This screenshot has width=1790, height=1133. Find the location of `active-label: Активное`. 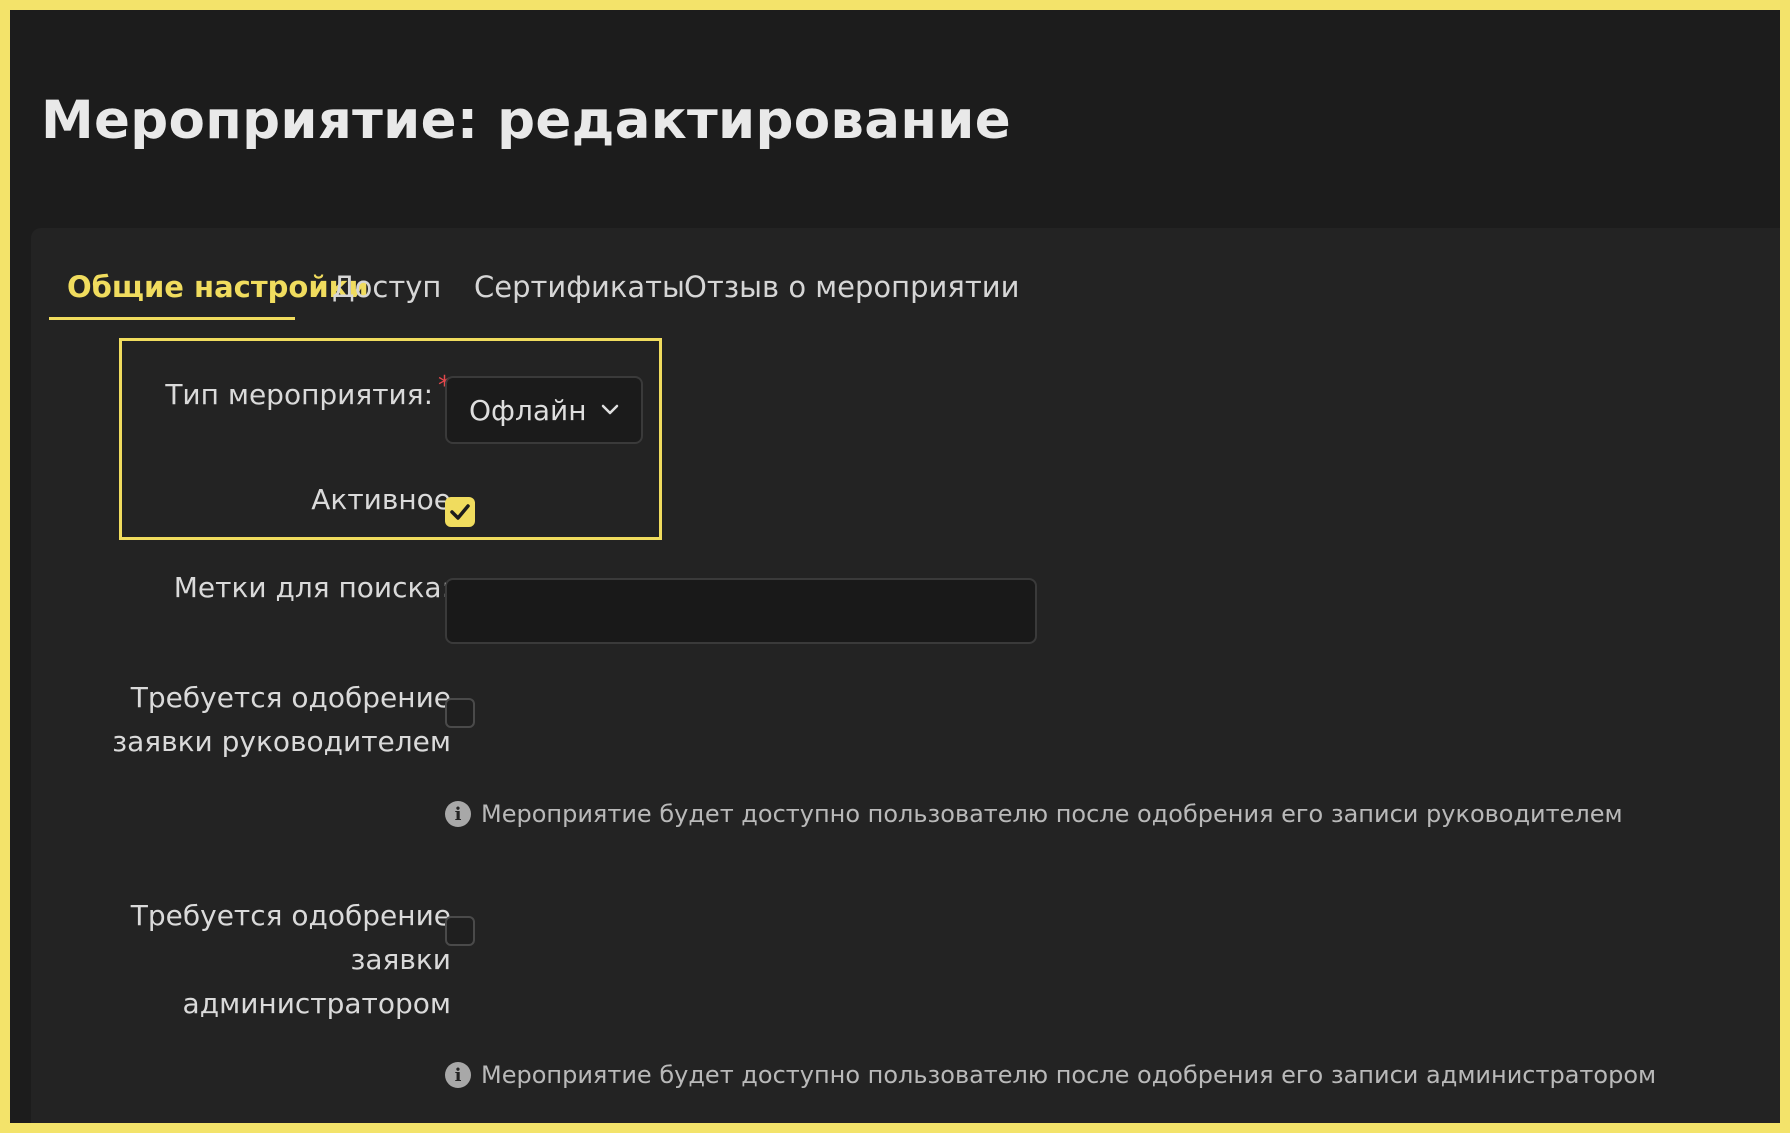

active-label: Активное is located at coordinates (381, 499).